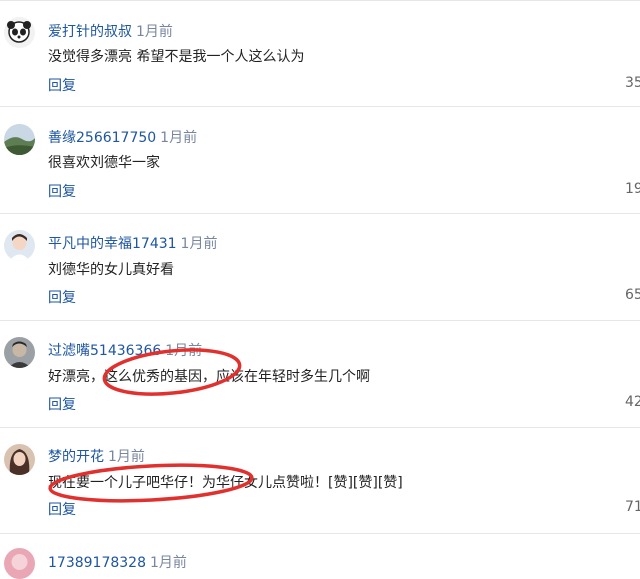 The image size is (640, 579). What do you see at coordinates (19, 563) in the screenshot?
I see `pink-avatar-icon` at bounding box center [19, 563].